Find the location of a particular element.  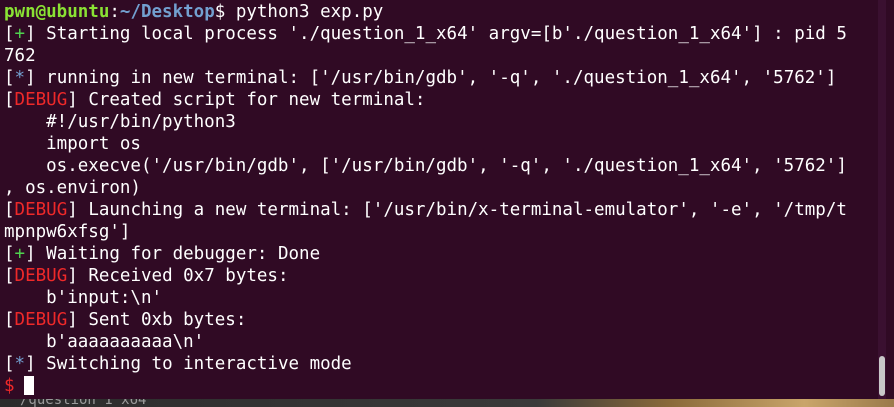

output-line: [DEBUG] Created script for new terminal: is located at coordinates (444, 100).